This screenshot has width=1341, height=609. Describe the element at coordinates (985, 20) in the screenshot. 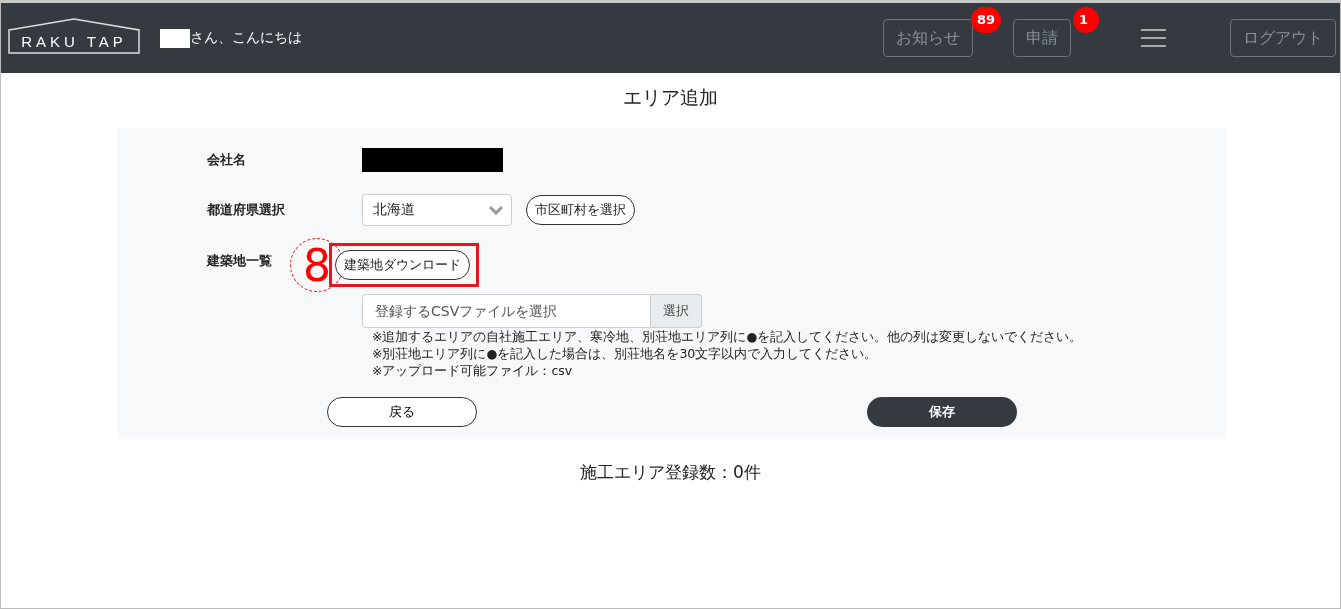

I see `count-badge: 89` at that location.